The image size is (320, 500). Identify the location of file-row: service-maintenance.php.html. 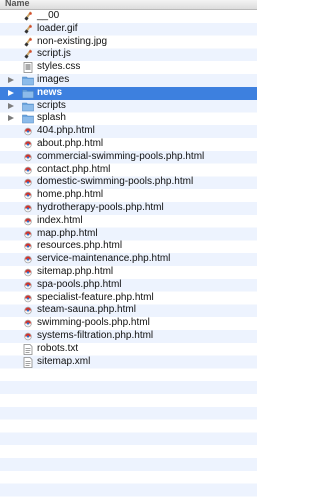
(128, 259).